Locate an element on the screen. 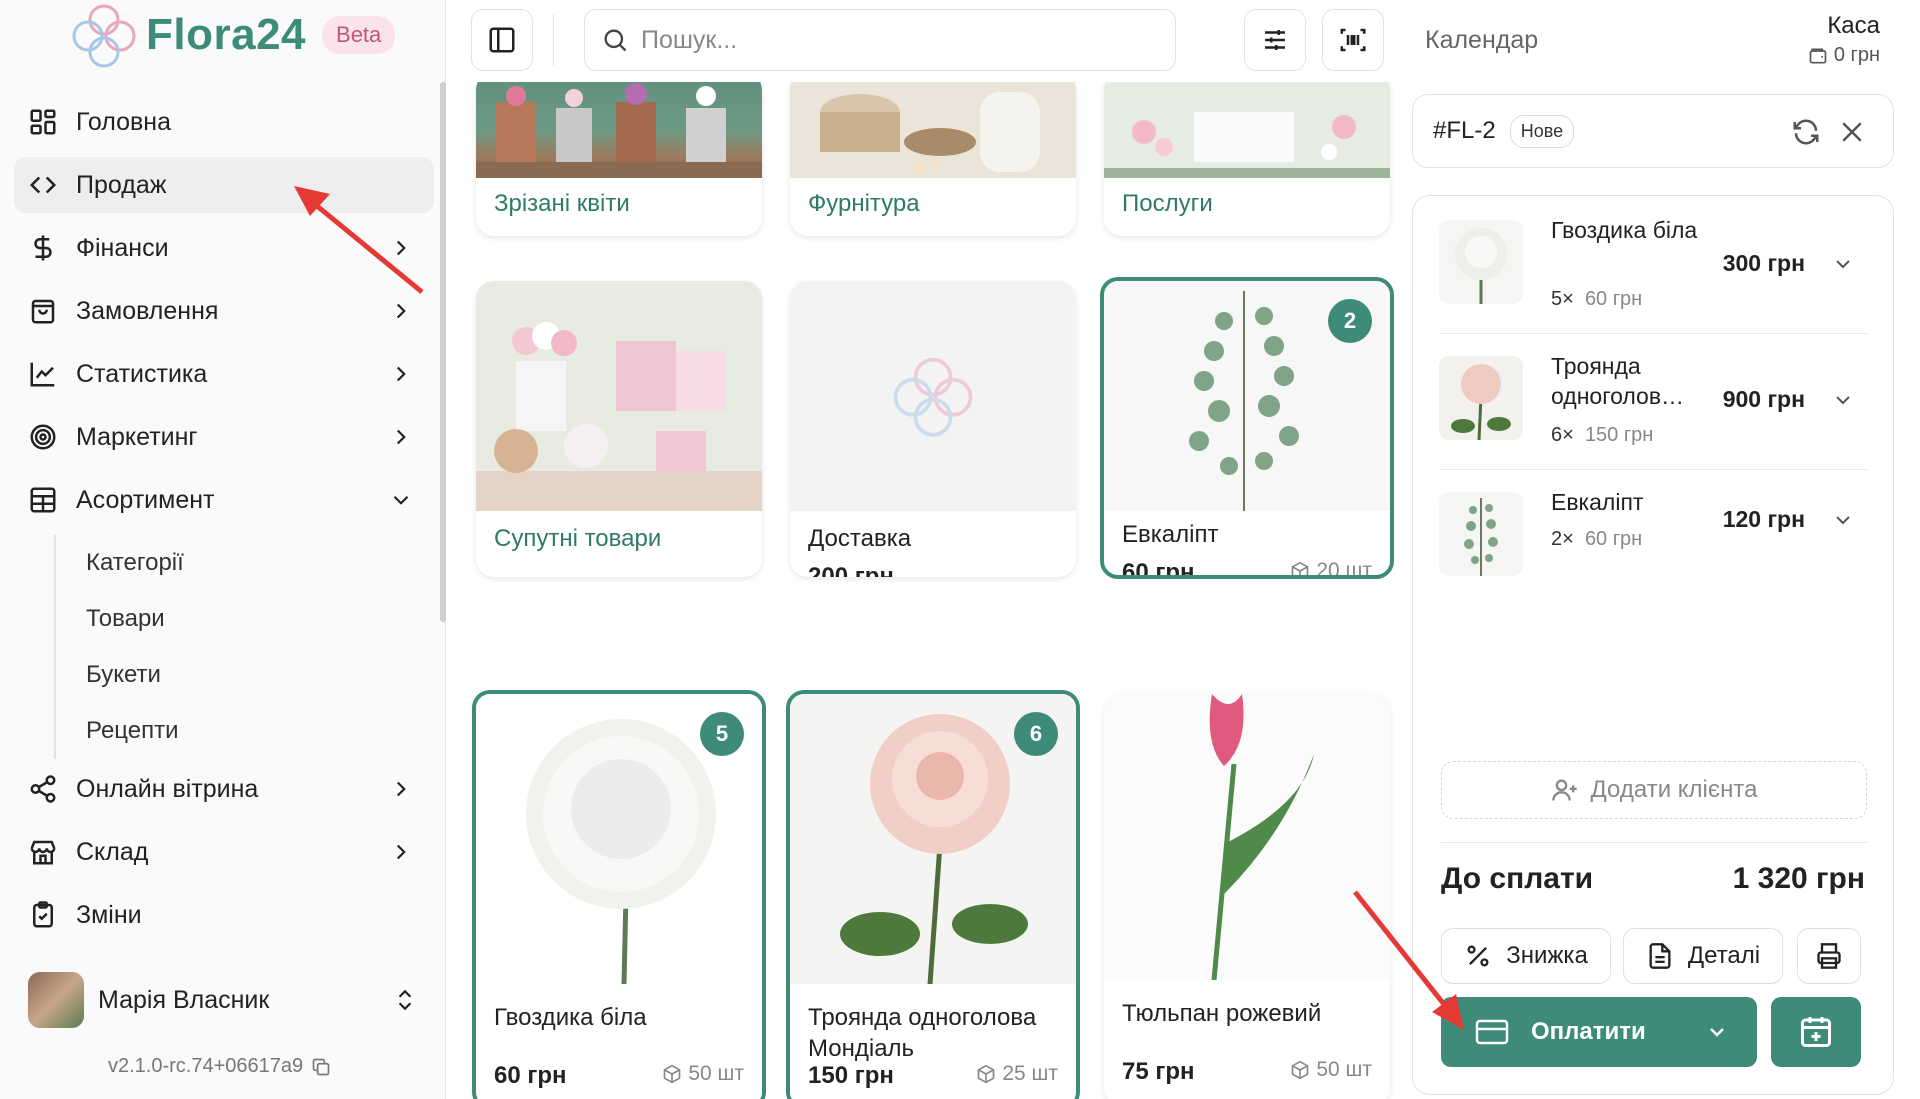 The image size is (1920, 1099). order-item-qty: 5× 60 грн is located at coordinates (1596, 299).